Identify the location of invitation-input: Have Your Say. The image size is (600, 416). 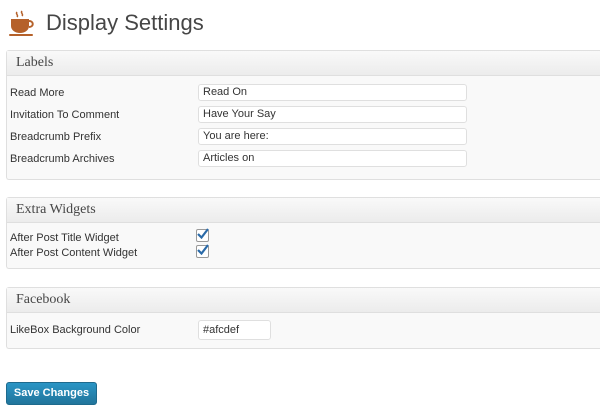
(332, 114).